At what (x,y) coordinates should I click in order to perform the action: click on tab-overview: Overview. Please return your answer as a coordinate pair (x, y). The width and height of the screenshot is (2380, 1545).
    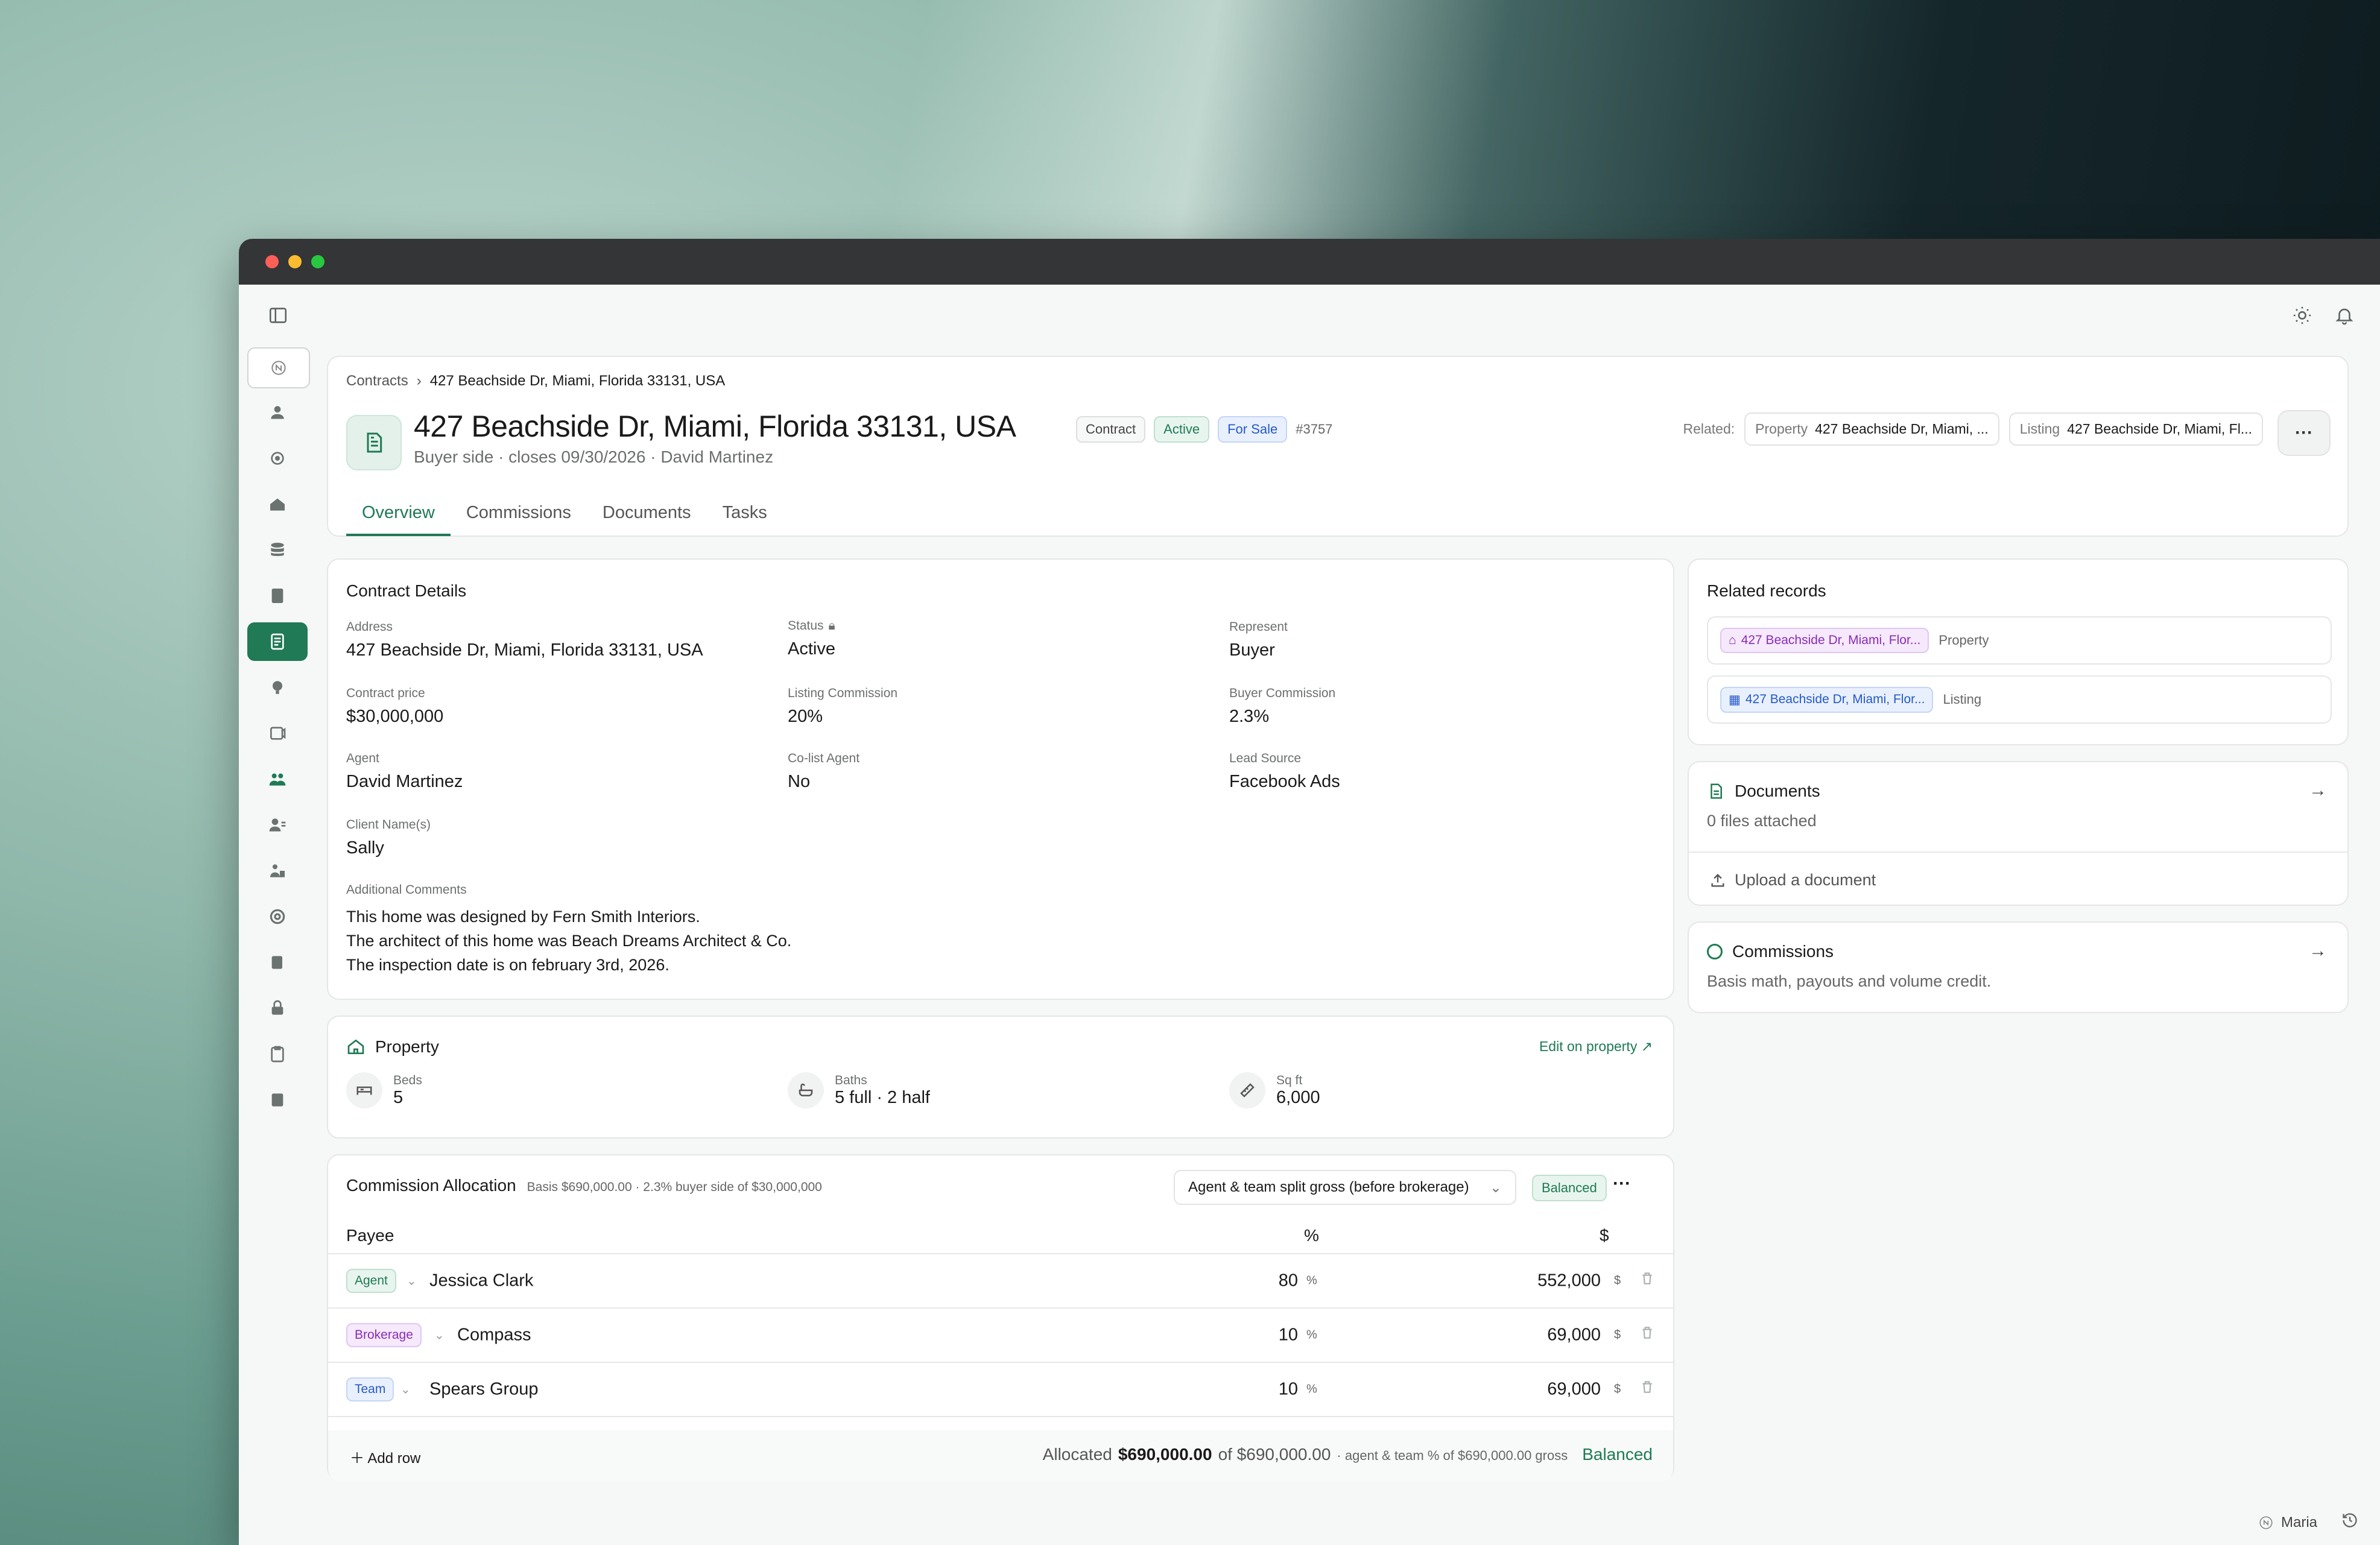
    Looking at the image, I should click on (398, 517).